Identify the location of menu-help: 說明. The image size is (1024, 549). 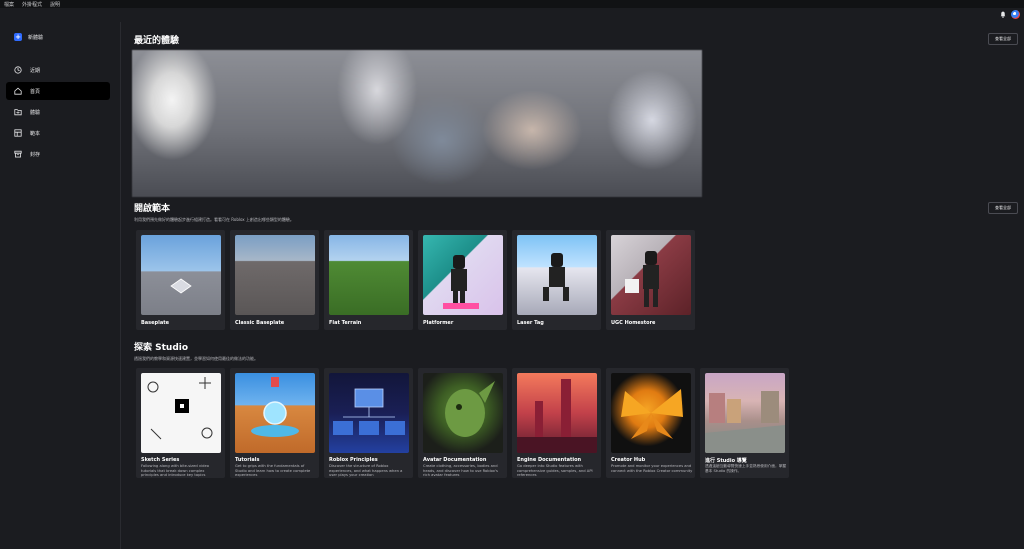
(55, 4).